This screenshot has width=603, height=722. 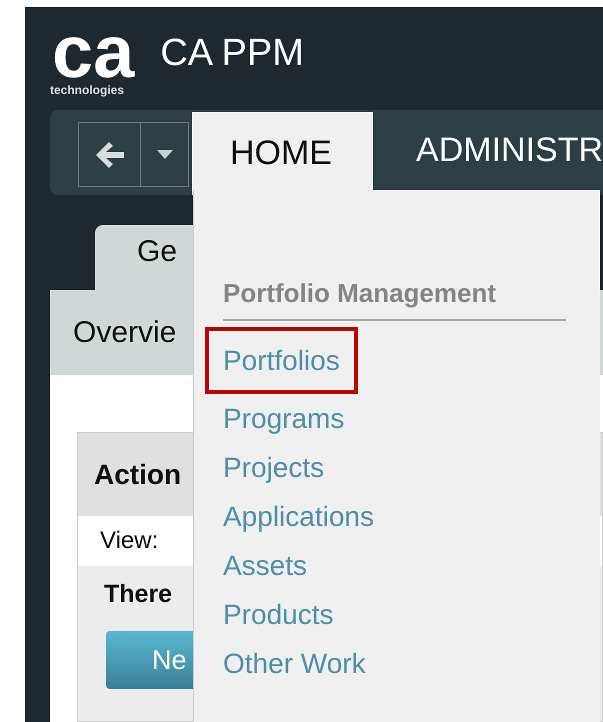 What do you see at coordinates (138, 594) in the screenshot?
I see `empty-message: There` at bounding box center [138, 594].